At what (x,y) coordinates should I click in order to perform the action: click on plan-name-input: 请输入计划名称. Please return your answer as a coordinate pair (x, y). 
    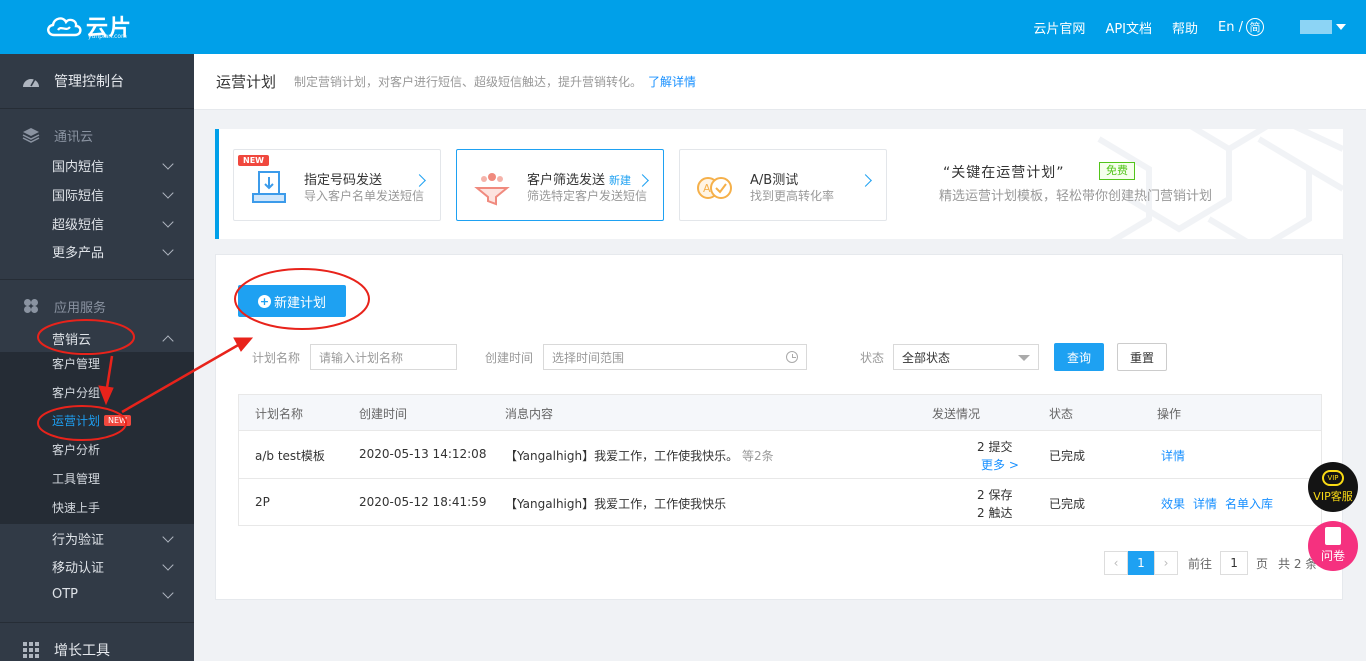
    Looking at the image, I should click on (383, 357).